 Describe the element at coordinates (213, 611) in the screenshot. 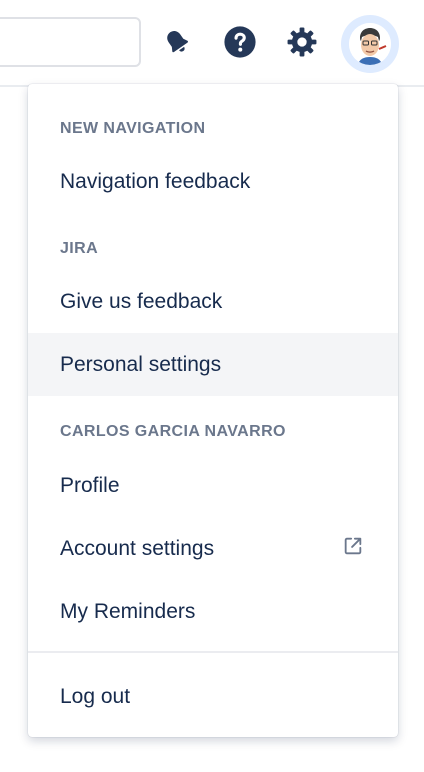

I see `menu-item-my-reminders: My Reminders` at that location.